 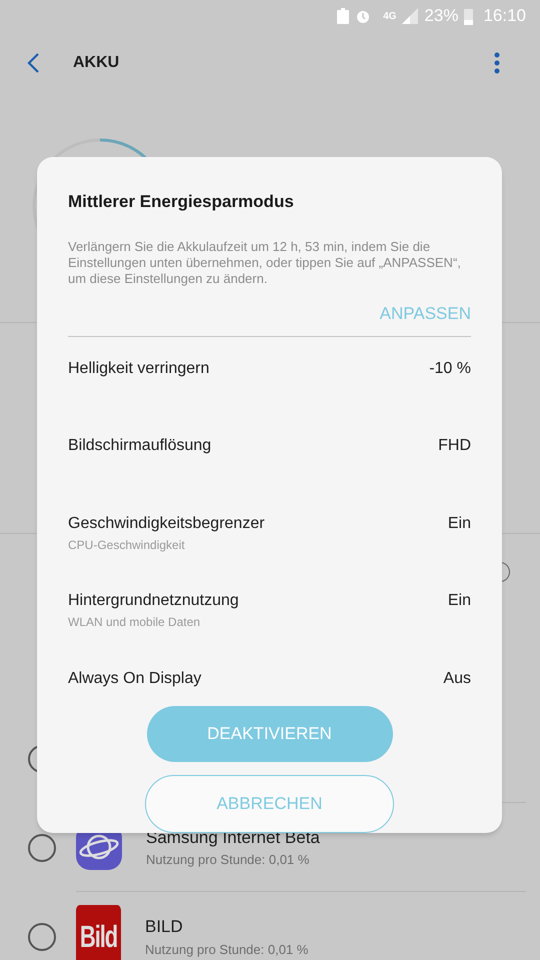 What do you see at coordinates (343, 16) in the screenshot?
I see `battery-saver-icon` at bounding box center [343, 16].